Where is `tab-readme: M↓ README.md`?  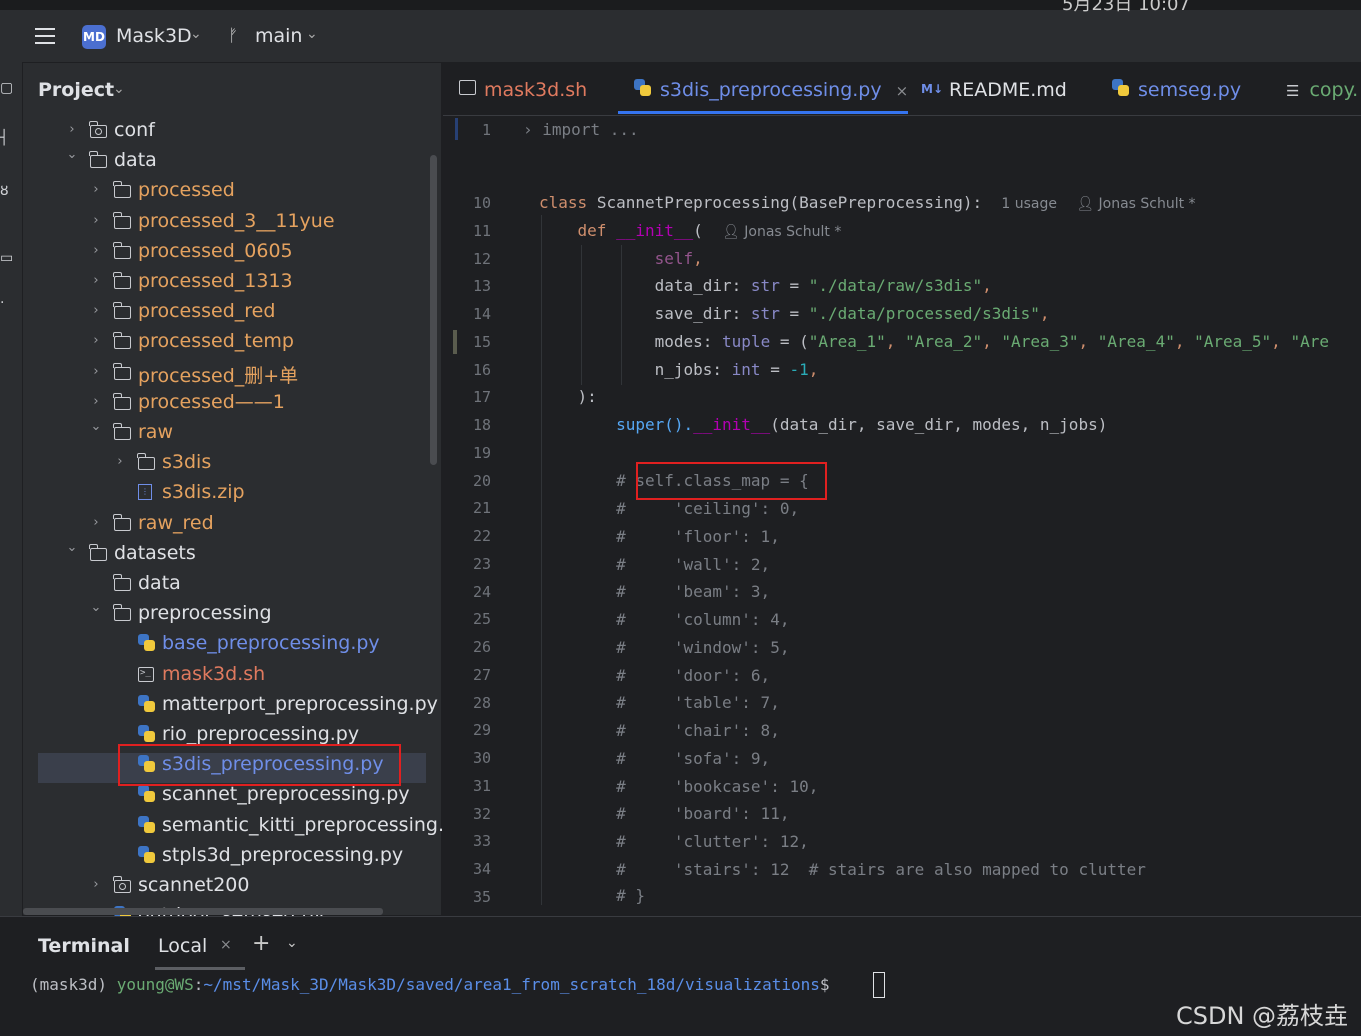
tab-readme: M↓ README.md is located at coordinates (994, 90).